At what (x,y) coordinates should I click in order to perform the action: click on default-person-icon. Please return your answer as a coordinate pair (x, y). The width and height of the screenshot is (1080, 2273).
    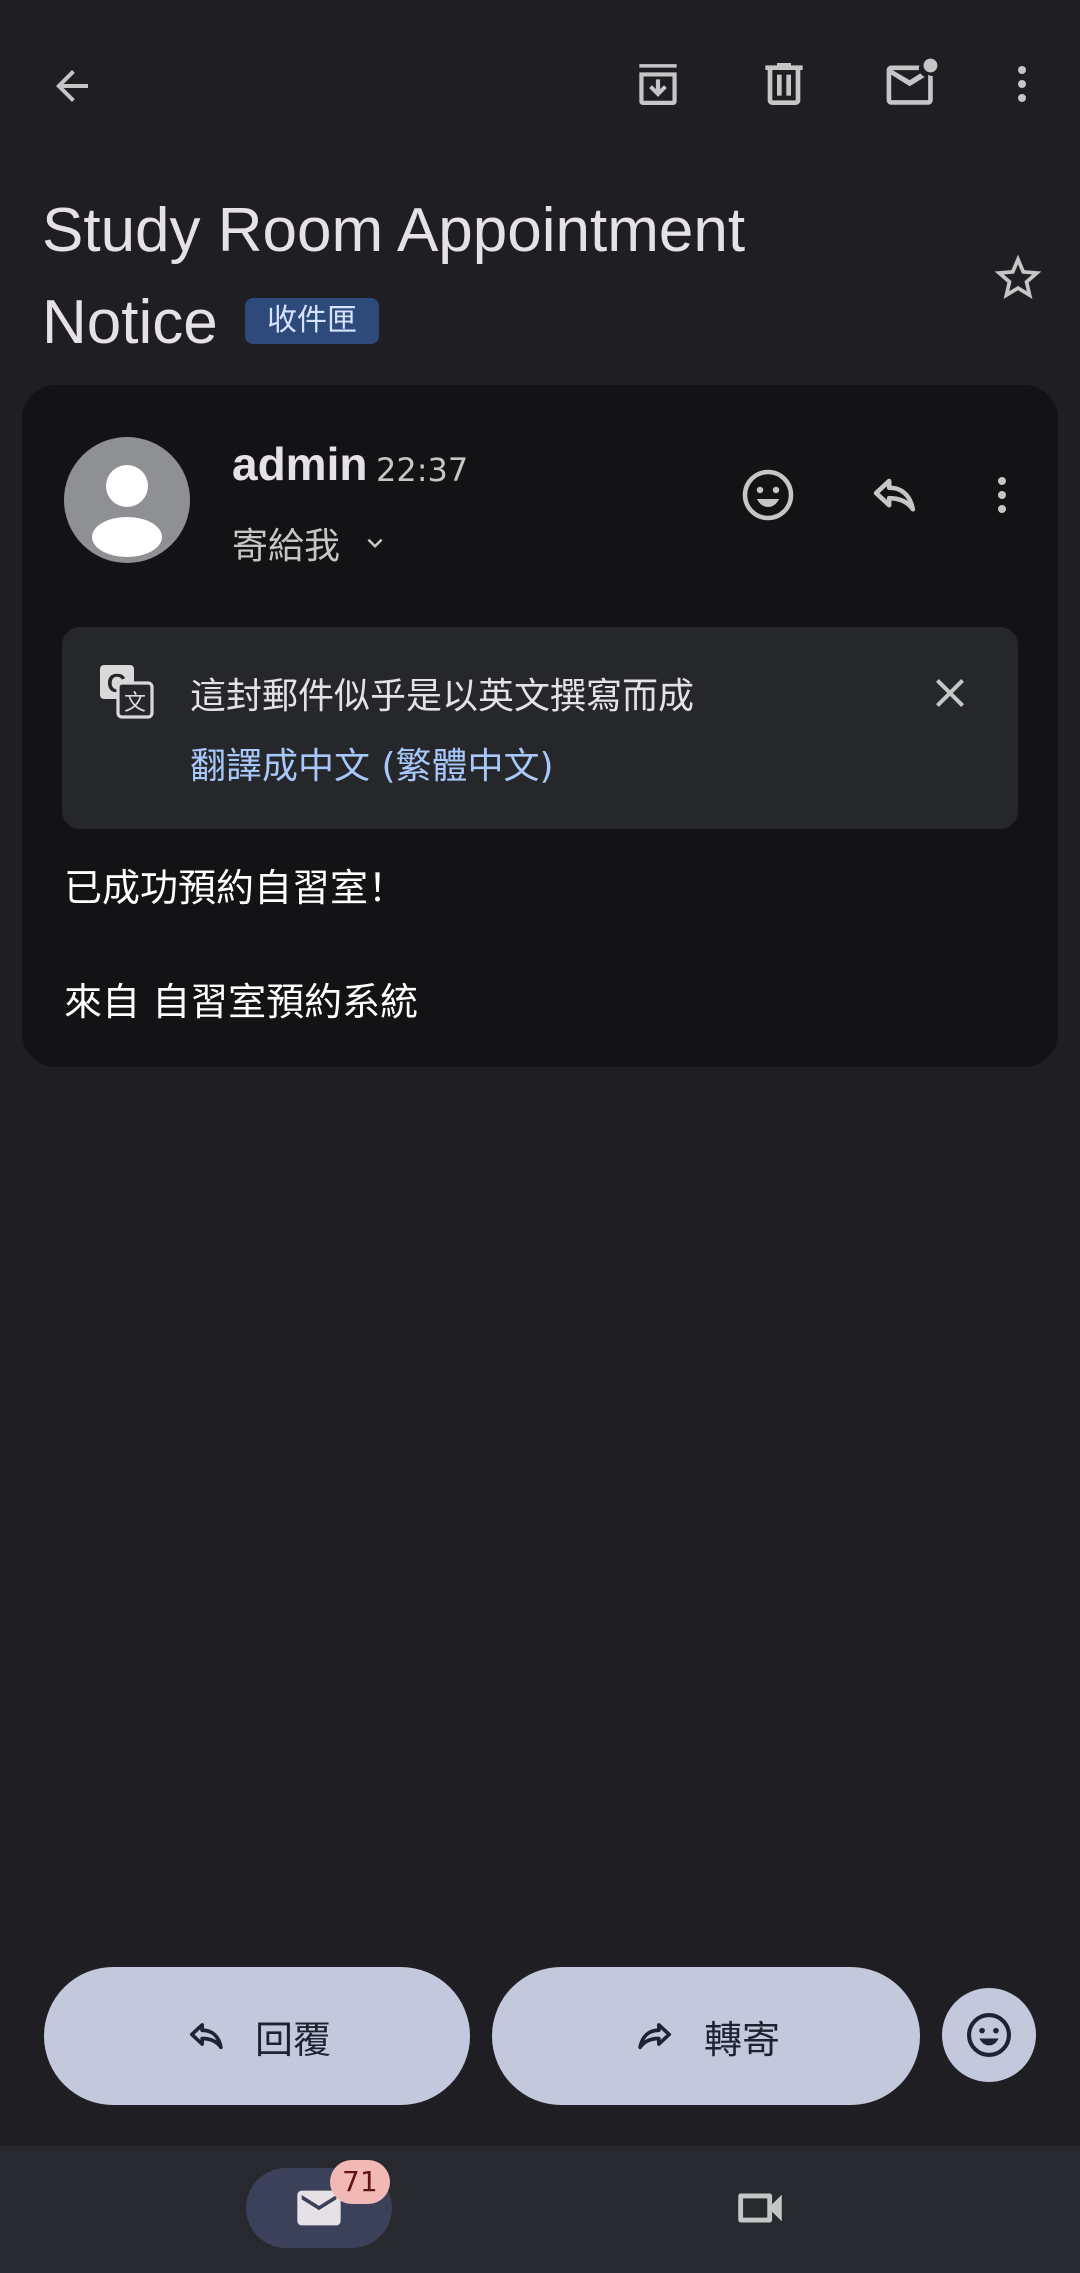
    Looking at the image, I should click on (127, 511).